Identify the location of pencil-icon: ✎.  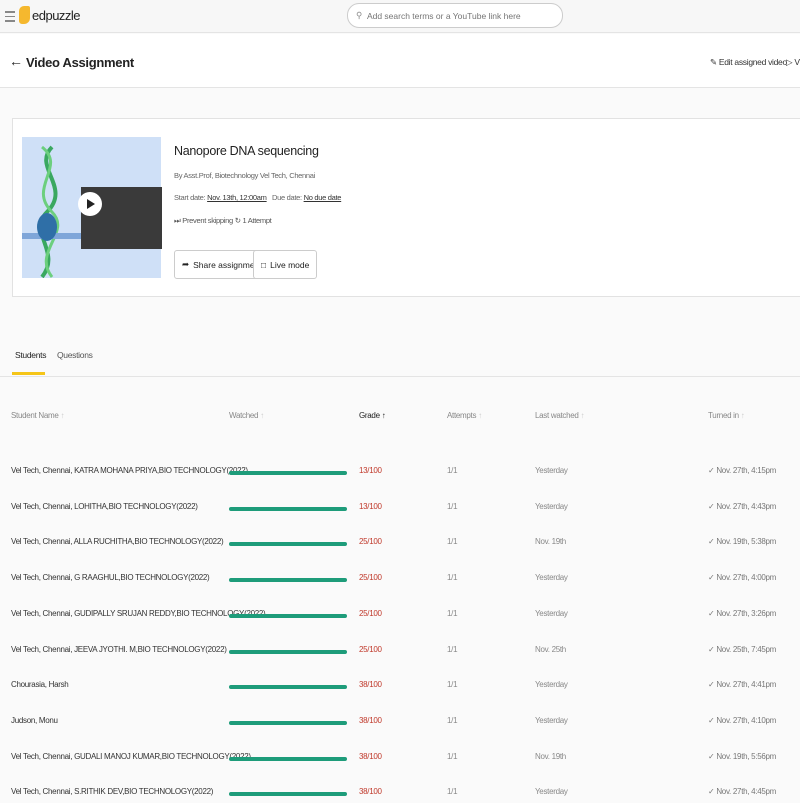
(713, 62).